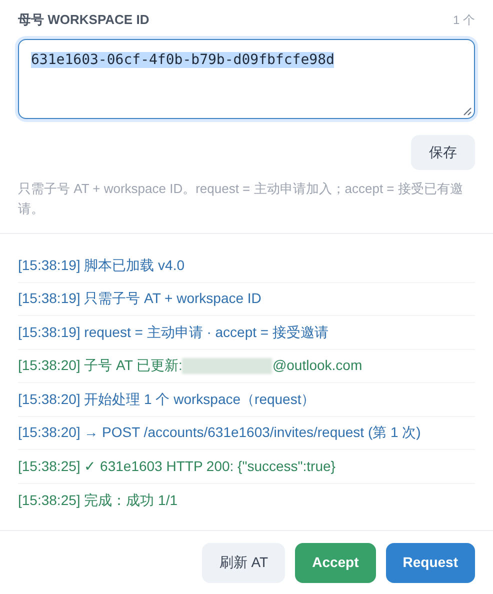 The image size is (493, 594). Describe the element at coordinates (100, 366) in the screenshot. I see `log-entry: [15:38:20] 子号 AT 已更新:` at that location.